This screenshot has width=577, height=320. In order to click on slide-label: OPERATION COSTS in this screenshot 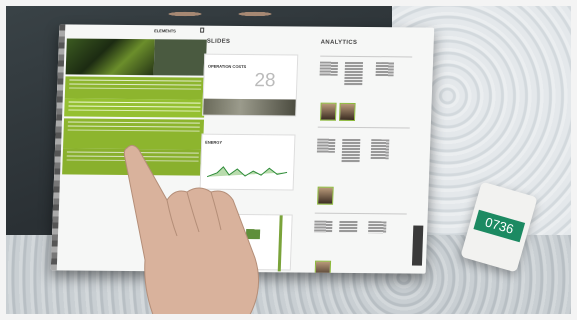, I will do `click(227, 66)`.